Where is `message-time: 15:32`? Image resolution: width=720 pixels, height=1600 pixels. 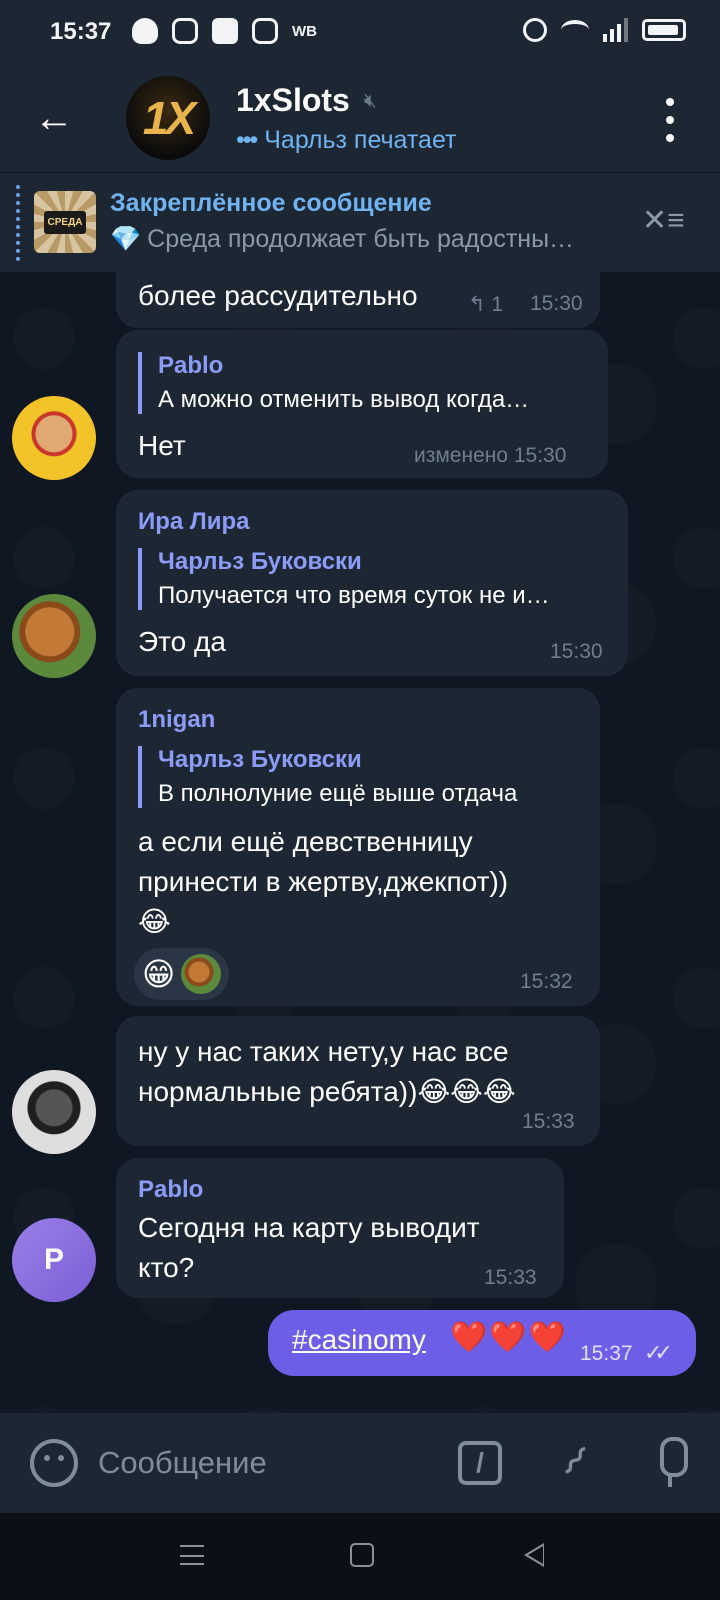
message-time: 15:32 is located at coordinates (546, 981).